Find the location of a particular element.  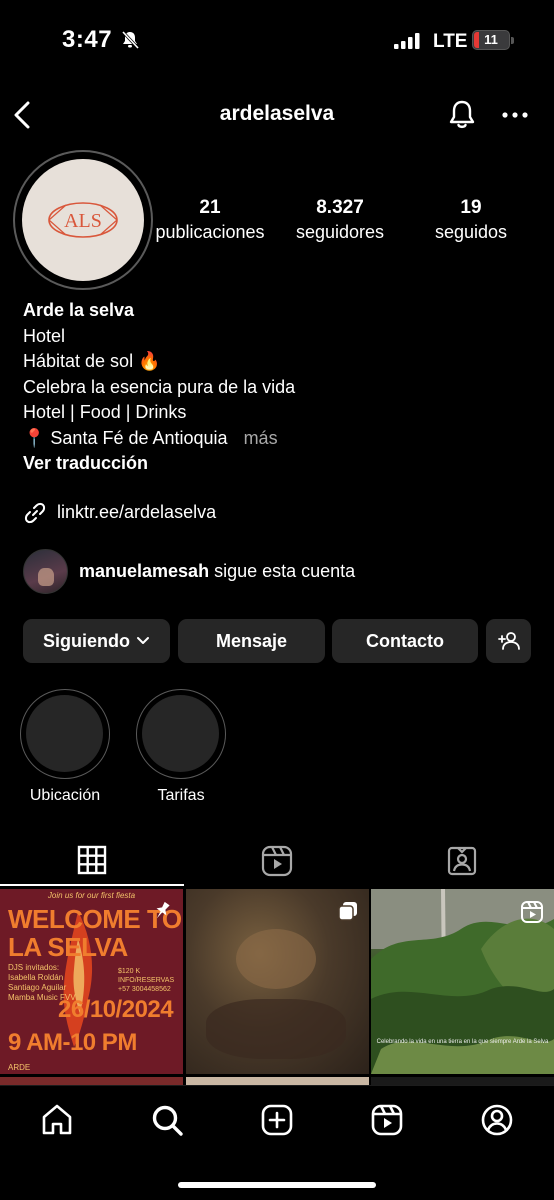

nav-home is located at coordinates (57, 1120).